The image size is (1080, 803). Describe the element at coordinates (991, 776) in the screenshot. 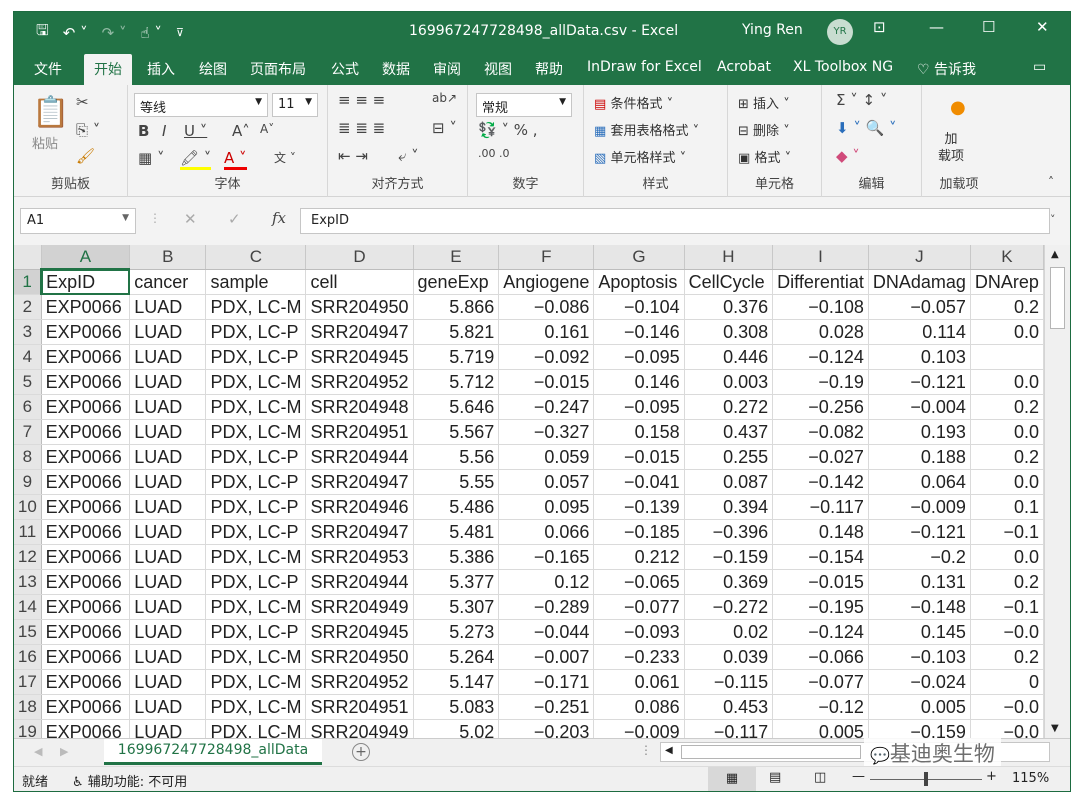

I see `zoom-in-icon: +` at that location.